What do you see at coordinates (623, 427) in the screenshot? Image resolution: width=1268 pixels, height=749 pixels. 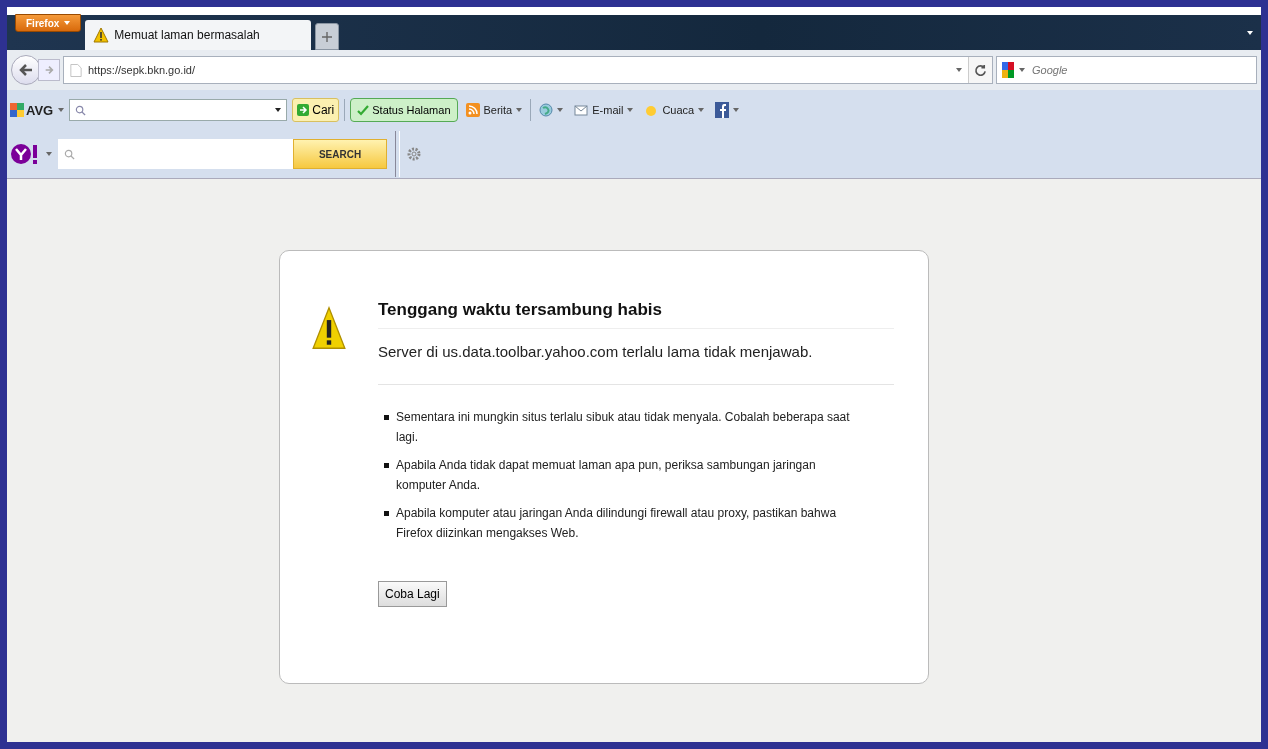 I see `suggestion-text: Sementara ini mungkin situs terlalu sibuk atau tidak menyala. Cobalah beberapa saat lagi.` at bounding box center [623, 427].